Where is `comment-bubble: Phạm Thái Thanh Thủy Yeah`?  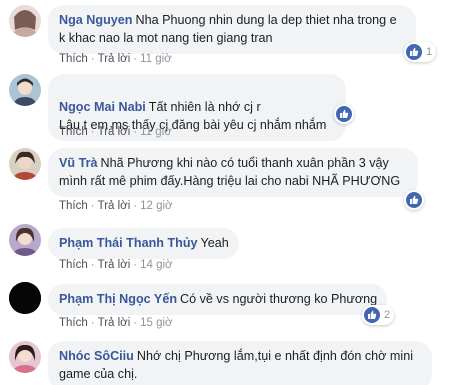
comment-bubble: Phạm Thái Thanh Thủy Yeah is located at coordinates (143, 243).